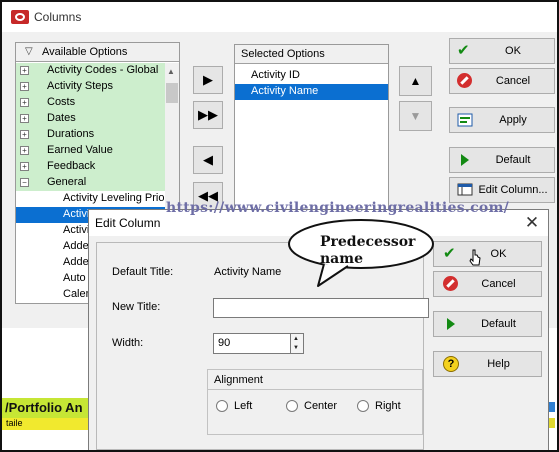 The image size is (559, 452). I want to click on radio-center-label: Center, so click(321, 406).